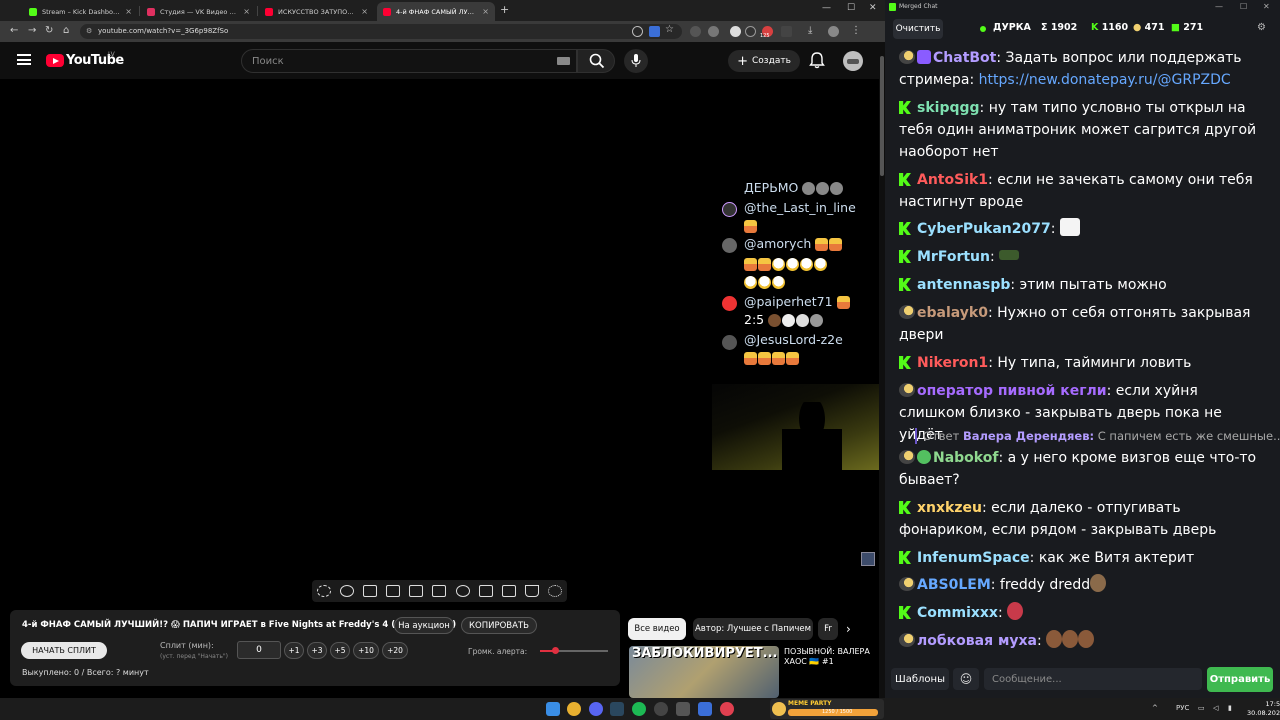 The height and width of the screenshot is (720, 1280). I want to click on avatar, so click(853, 61).